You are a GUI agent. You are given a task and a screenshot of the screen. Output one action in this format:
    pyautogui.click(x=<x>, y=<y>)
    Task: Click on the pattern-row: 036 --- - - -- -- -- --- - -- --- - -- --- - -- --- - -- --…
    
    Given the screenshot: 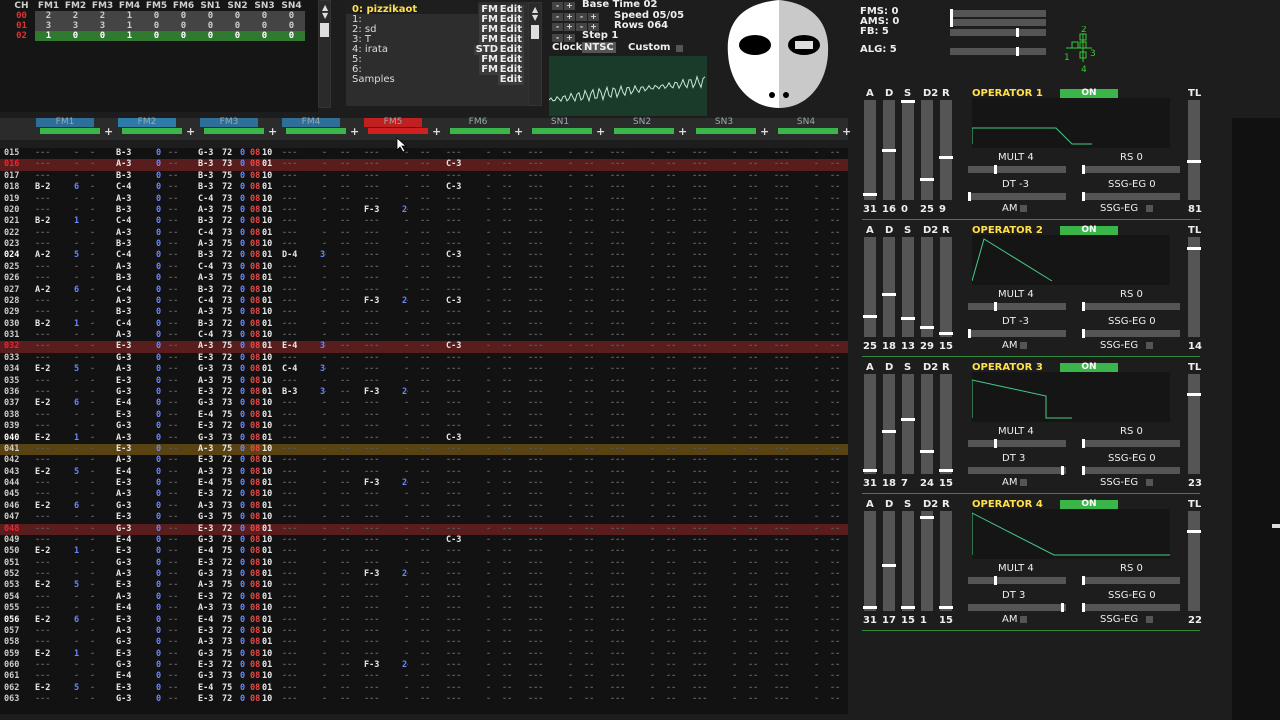 What is the action you would take?
    pyautogui.click(x=424, y=392)
    